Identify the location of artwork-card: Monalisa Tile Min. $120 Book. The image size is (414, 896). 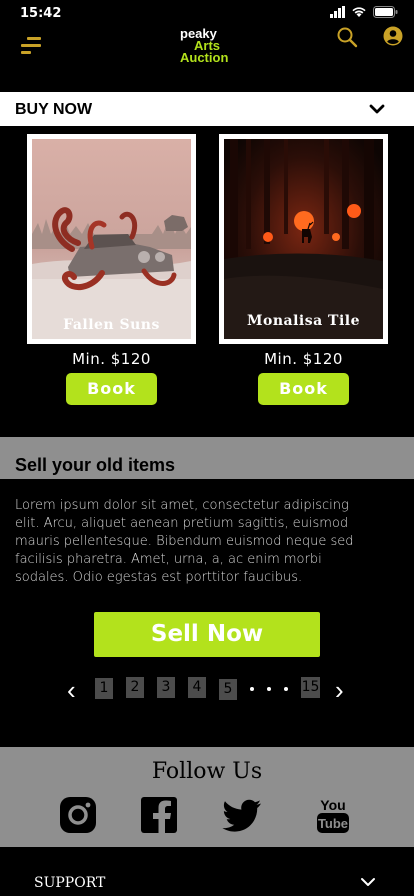
(303, 269).